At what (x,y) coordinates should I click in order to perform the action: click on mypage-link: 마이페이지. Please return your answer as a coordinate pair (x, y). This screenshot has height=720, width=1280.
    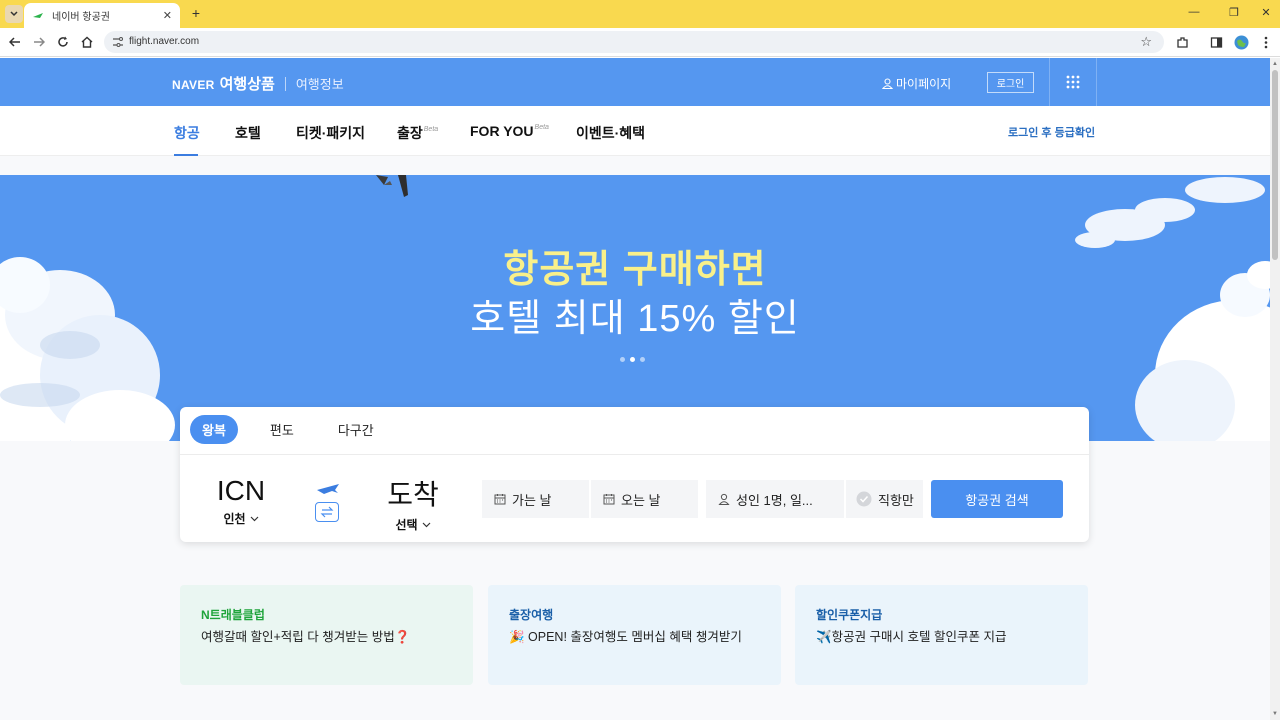
    Looking at the image, I should click on (916, 83).